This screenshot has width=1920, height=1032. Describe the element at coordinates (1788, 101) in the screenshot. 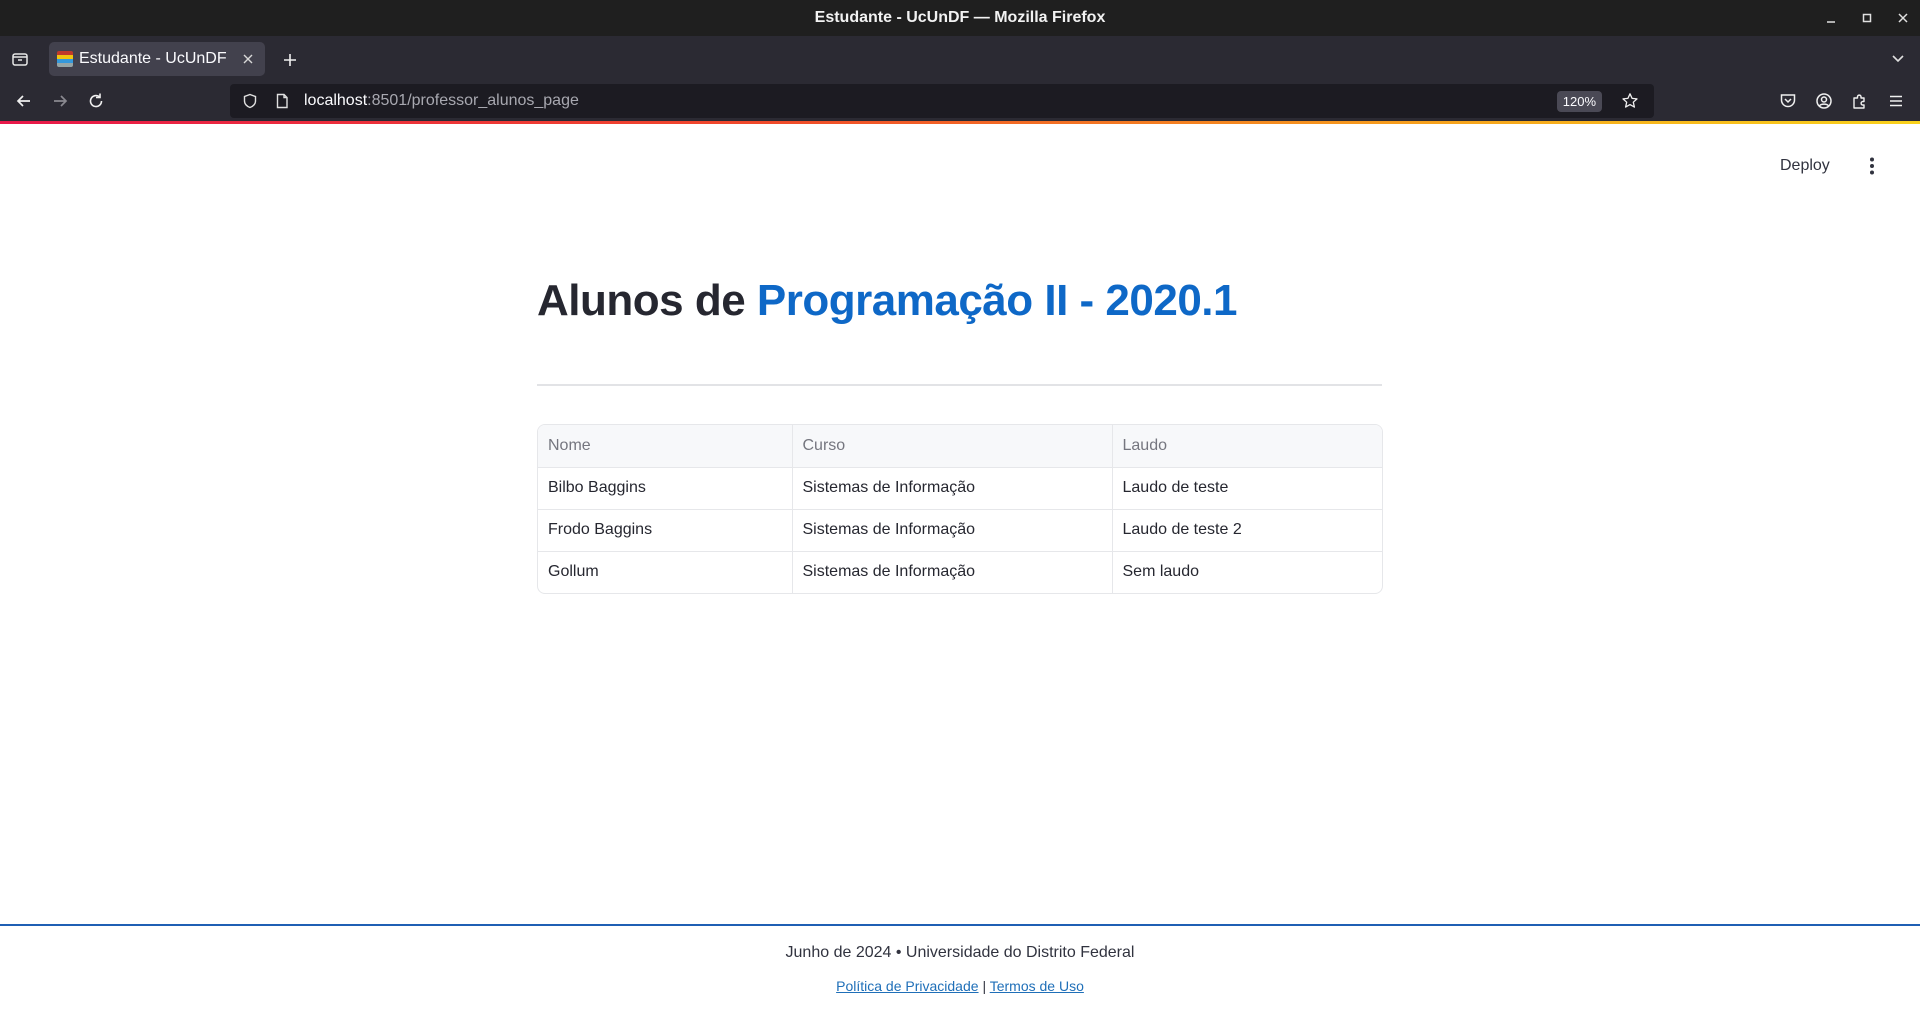

I see `pocket-icon` at that location.